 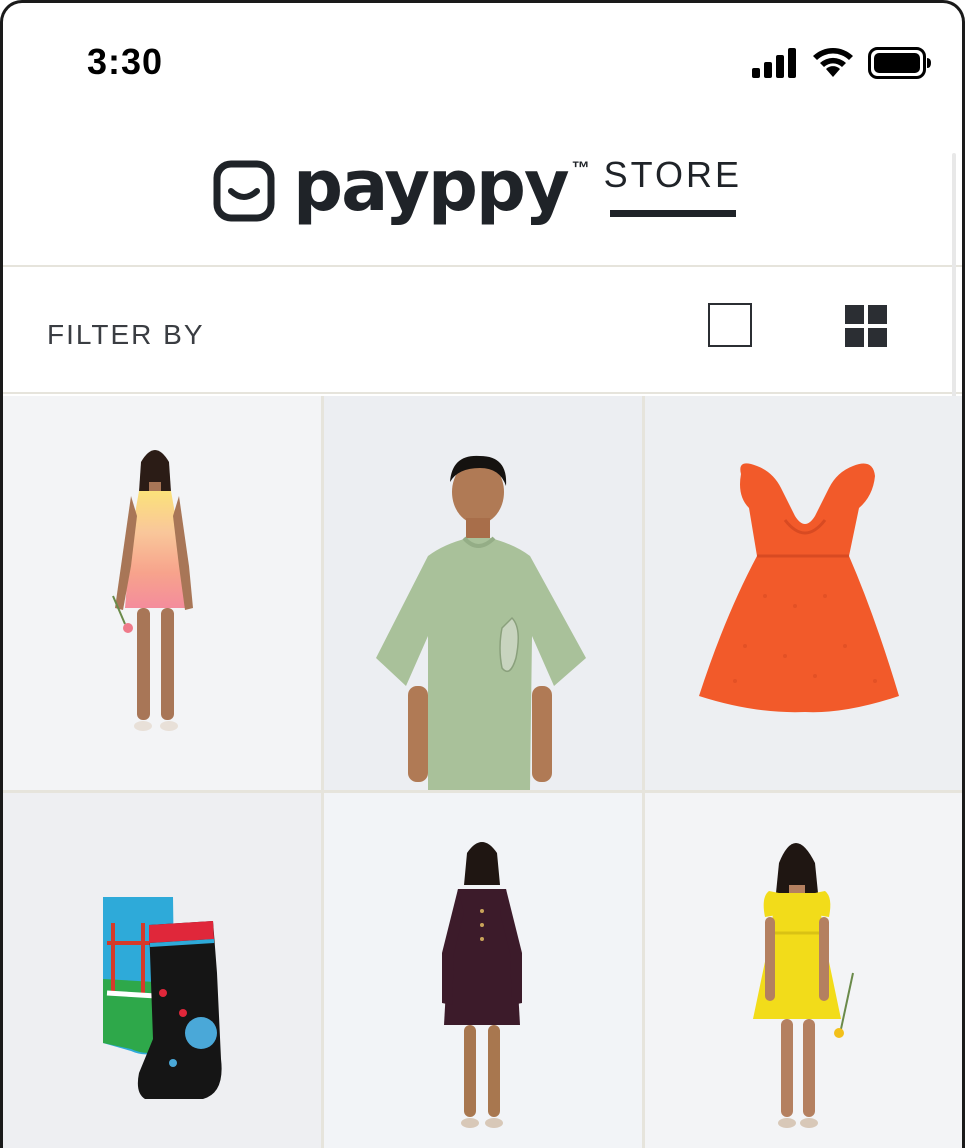 I want to click on filter-bar: FILTER BY, so click(x=482, y=331).